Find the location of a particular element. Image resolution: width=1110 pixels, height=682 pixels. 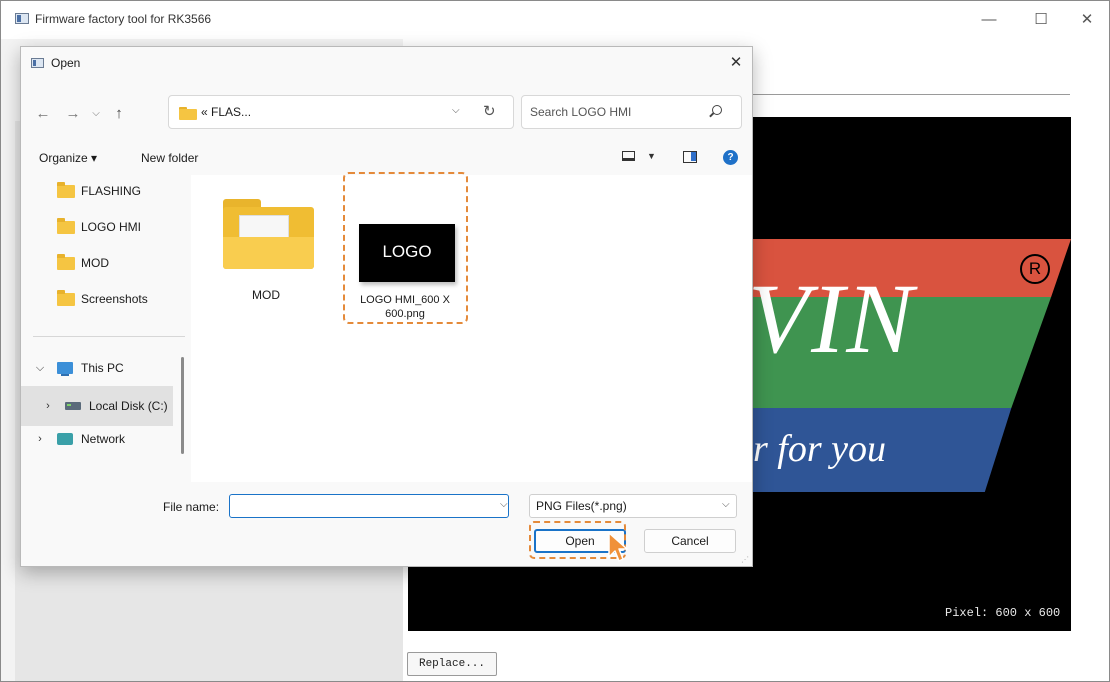

registered-mark-icon: R is located at coordinates (1035, 269).